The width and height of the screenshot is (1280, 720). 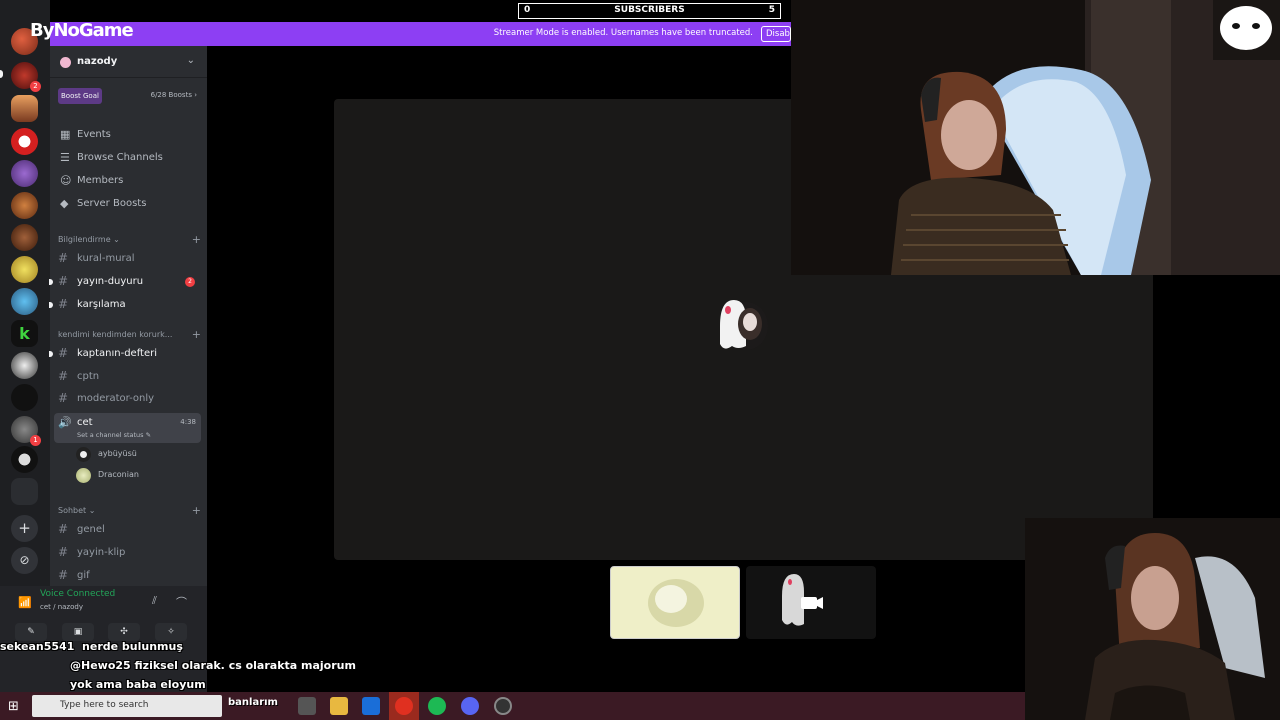 I want to click on category-header: Sohbet ⌄ +, so click(x=129, y=511).